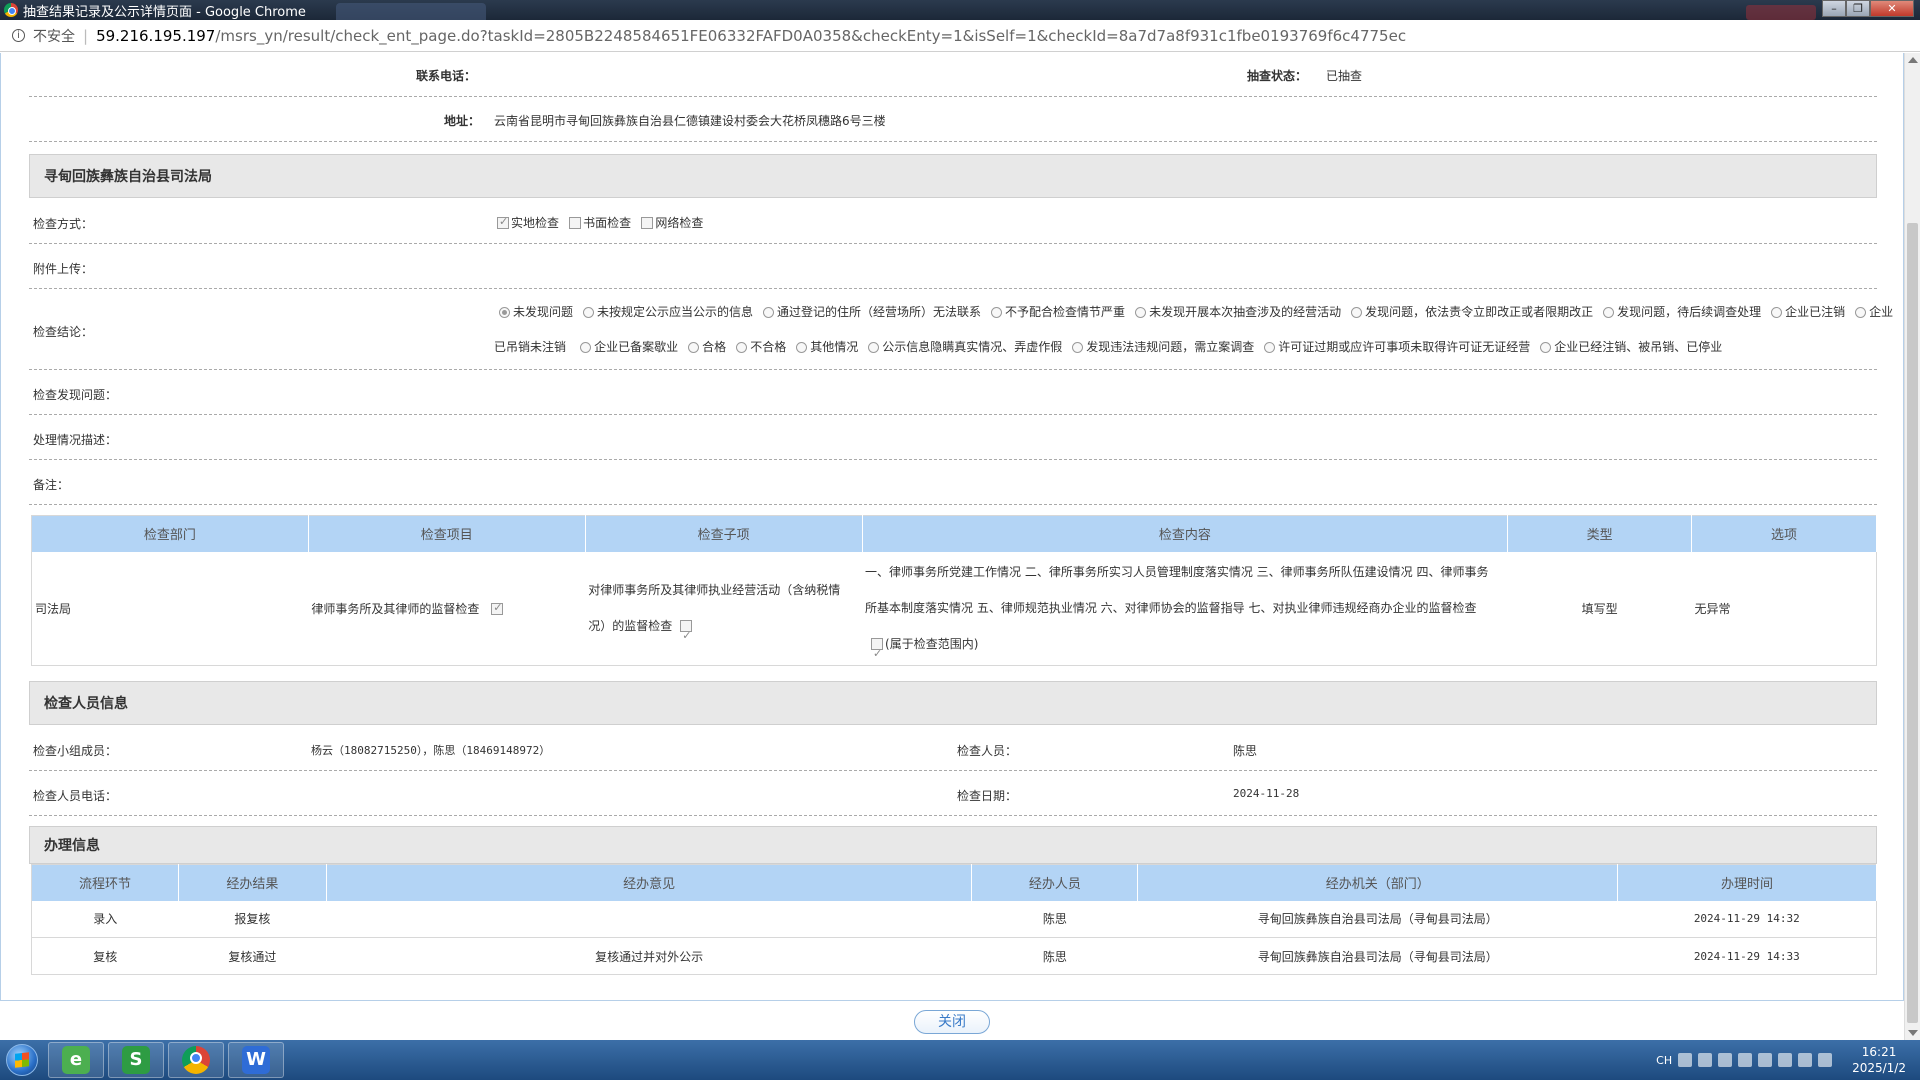 The image size is (1920, 1080). What do you see at coordinates (528, 222) in the screenshot?
I see `method-option-onsite: 实地检查` at bounding box center [528, 222].